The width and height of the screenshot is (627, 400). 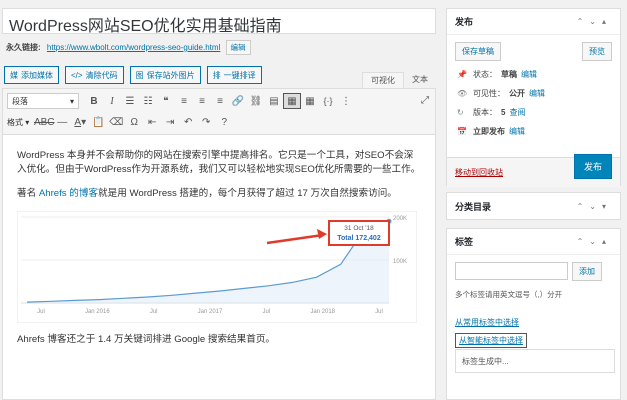 What do you see at coordinates (220, 101) in the screenshot?
I see `align-right-icon: ≡` at bounding box center [220, 101].